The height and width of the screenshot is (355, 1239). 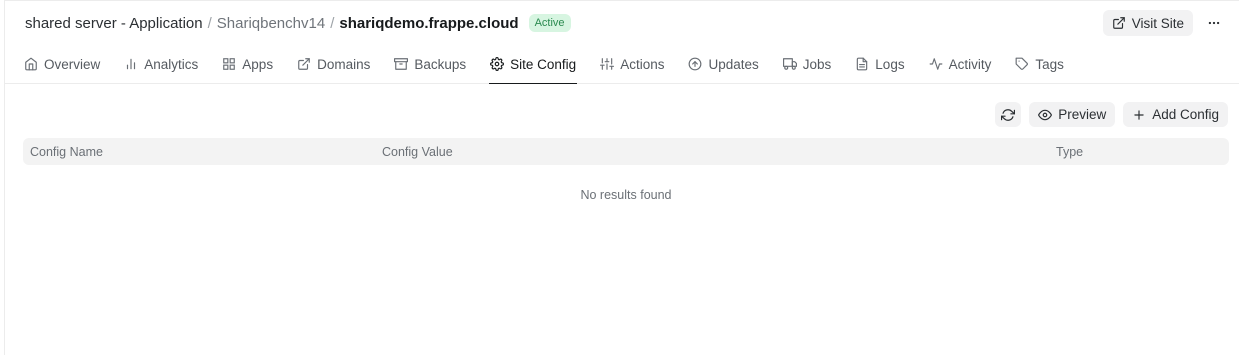 I want to click on tab-label: Tags, so click(x=1049, y=64).